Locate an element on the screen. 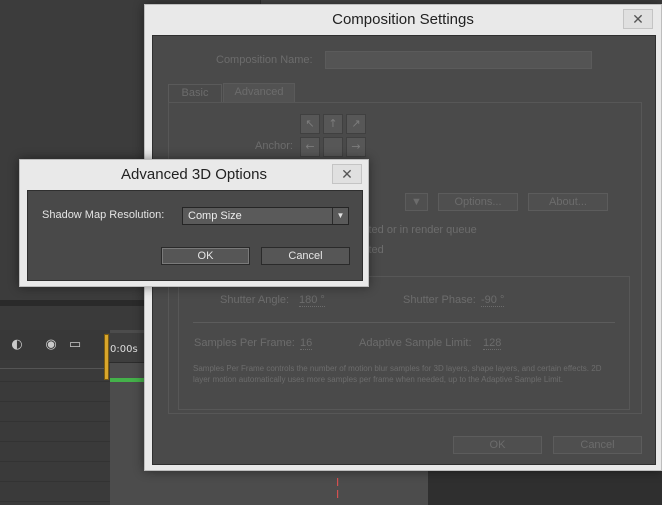 The height and width of the screenshot is (505, 662). nested-option-text: sted or in render queue is located at coordinates (420, 230).